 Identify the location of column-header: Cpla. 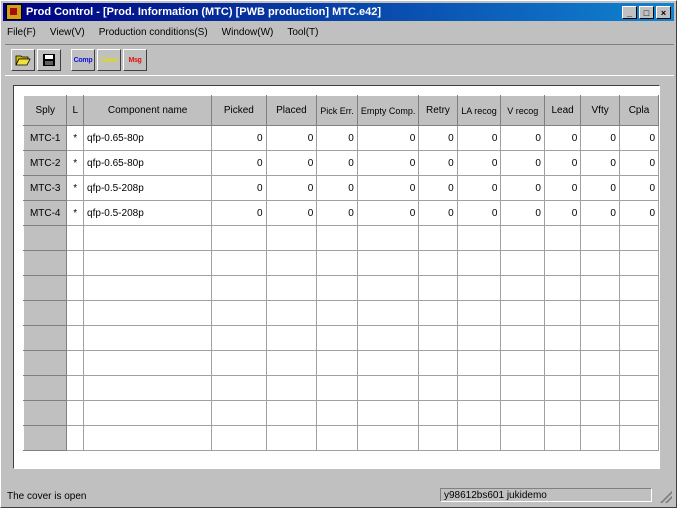
(638, 110).